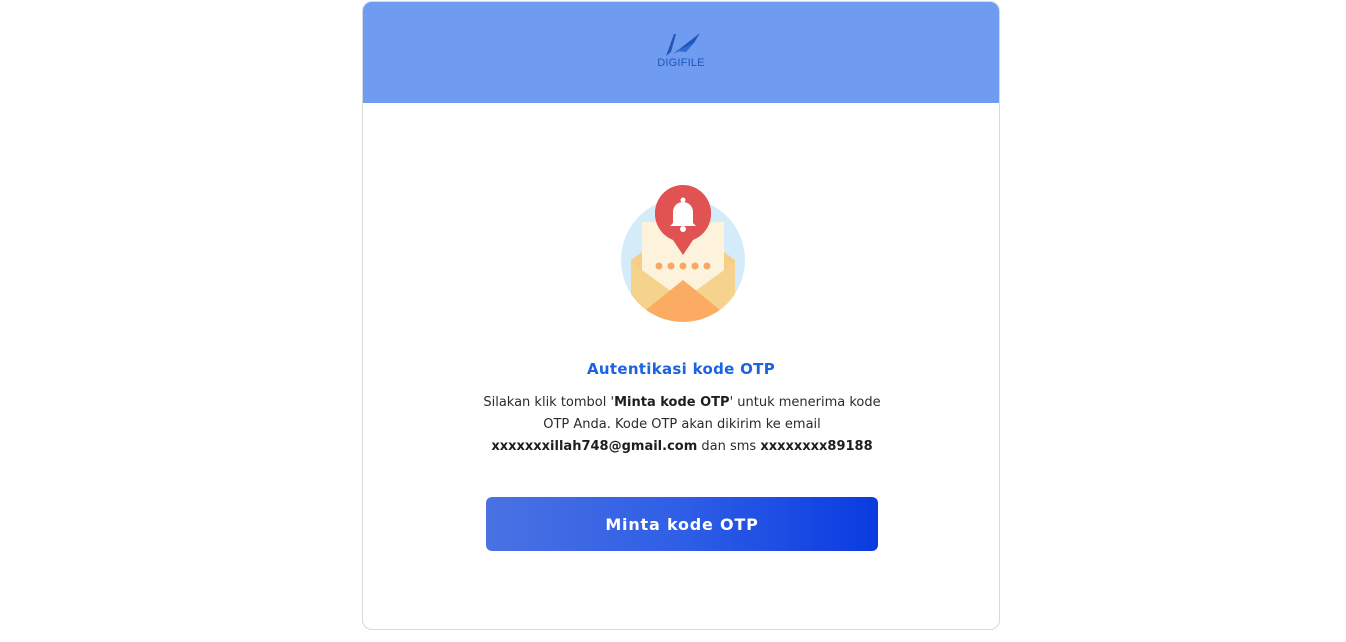  Describe the element at coordinates (816, 446) in the screenshot. I see `masked-phone: xxxxxxxx89188` at that location.